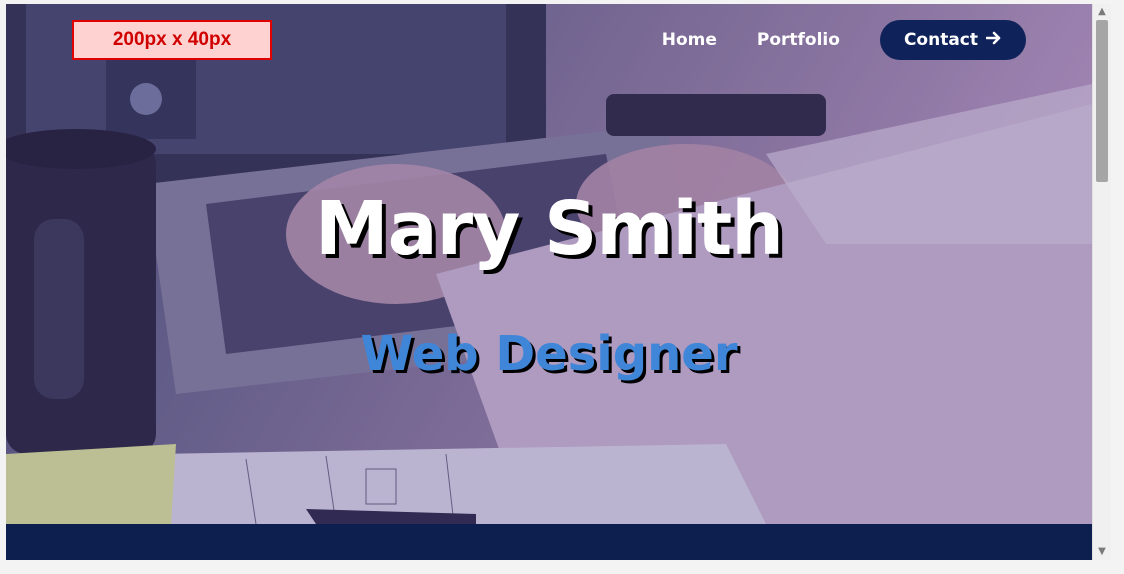  Describe the element at coordinates (172, 40) in the screenshot. I see `logo-placeholder: 200px x 40px` at that location.